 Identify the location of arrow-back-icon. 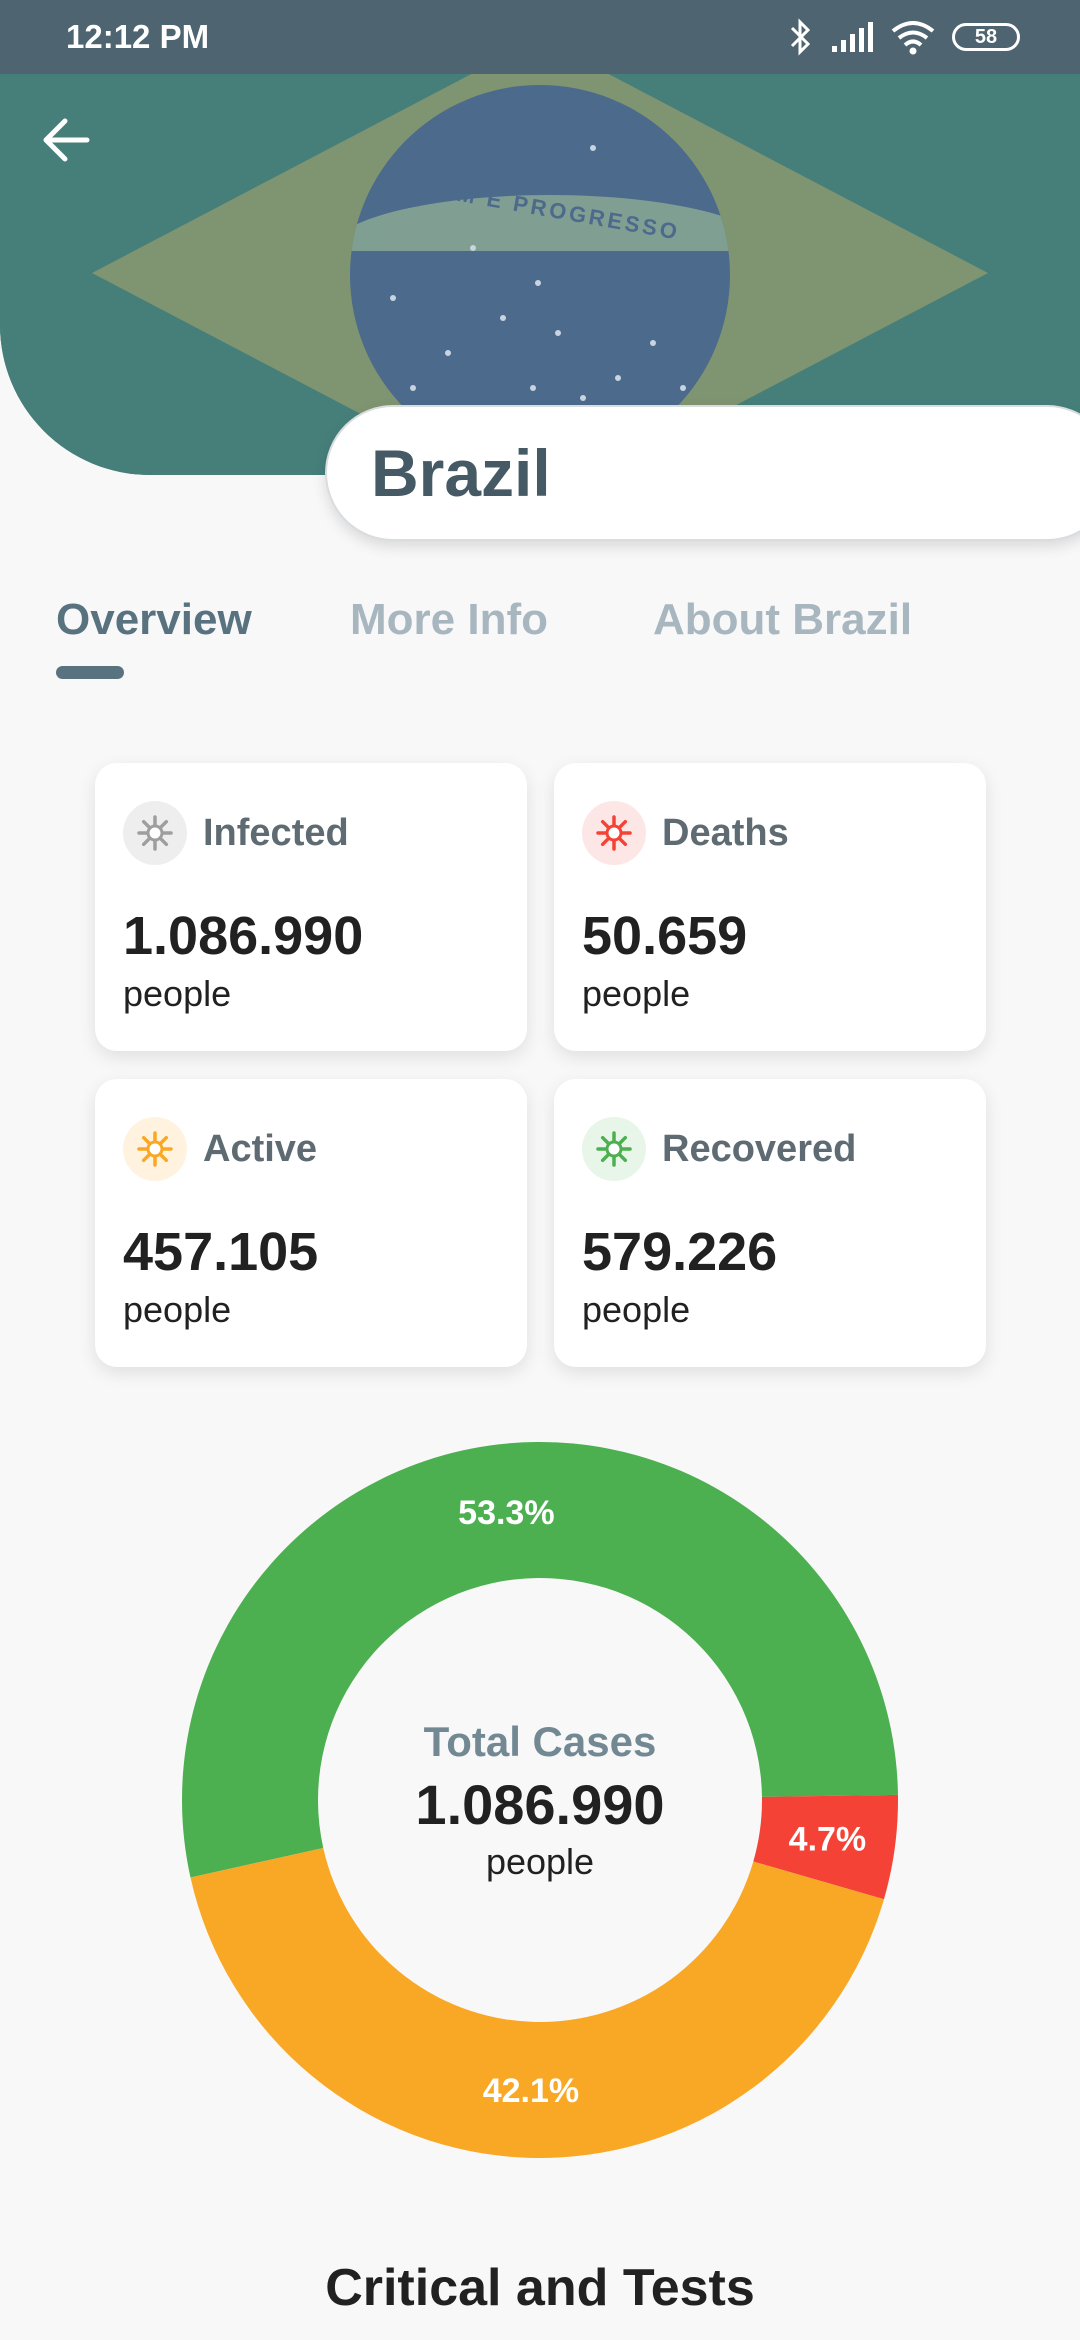
(66, 140).